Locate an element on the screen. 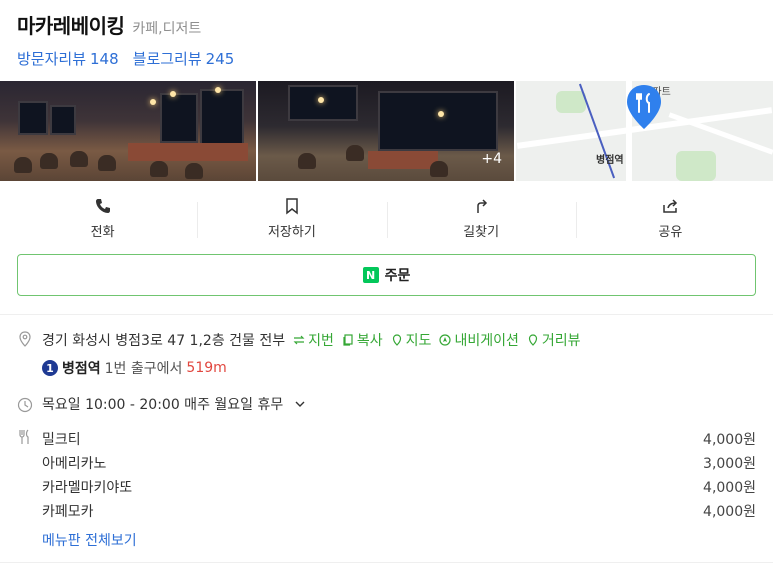  bottom-divider is located at coordinates (386, 562).